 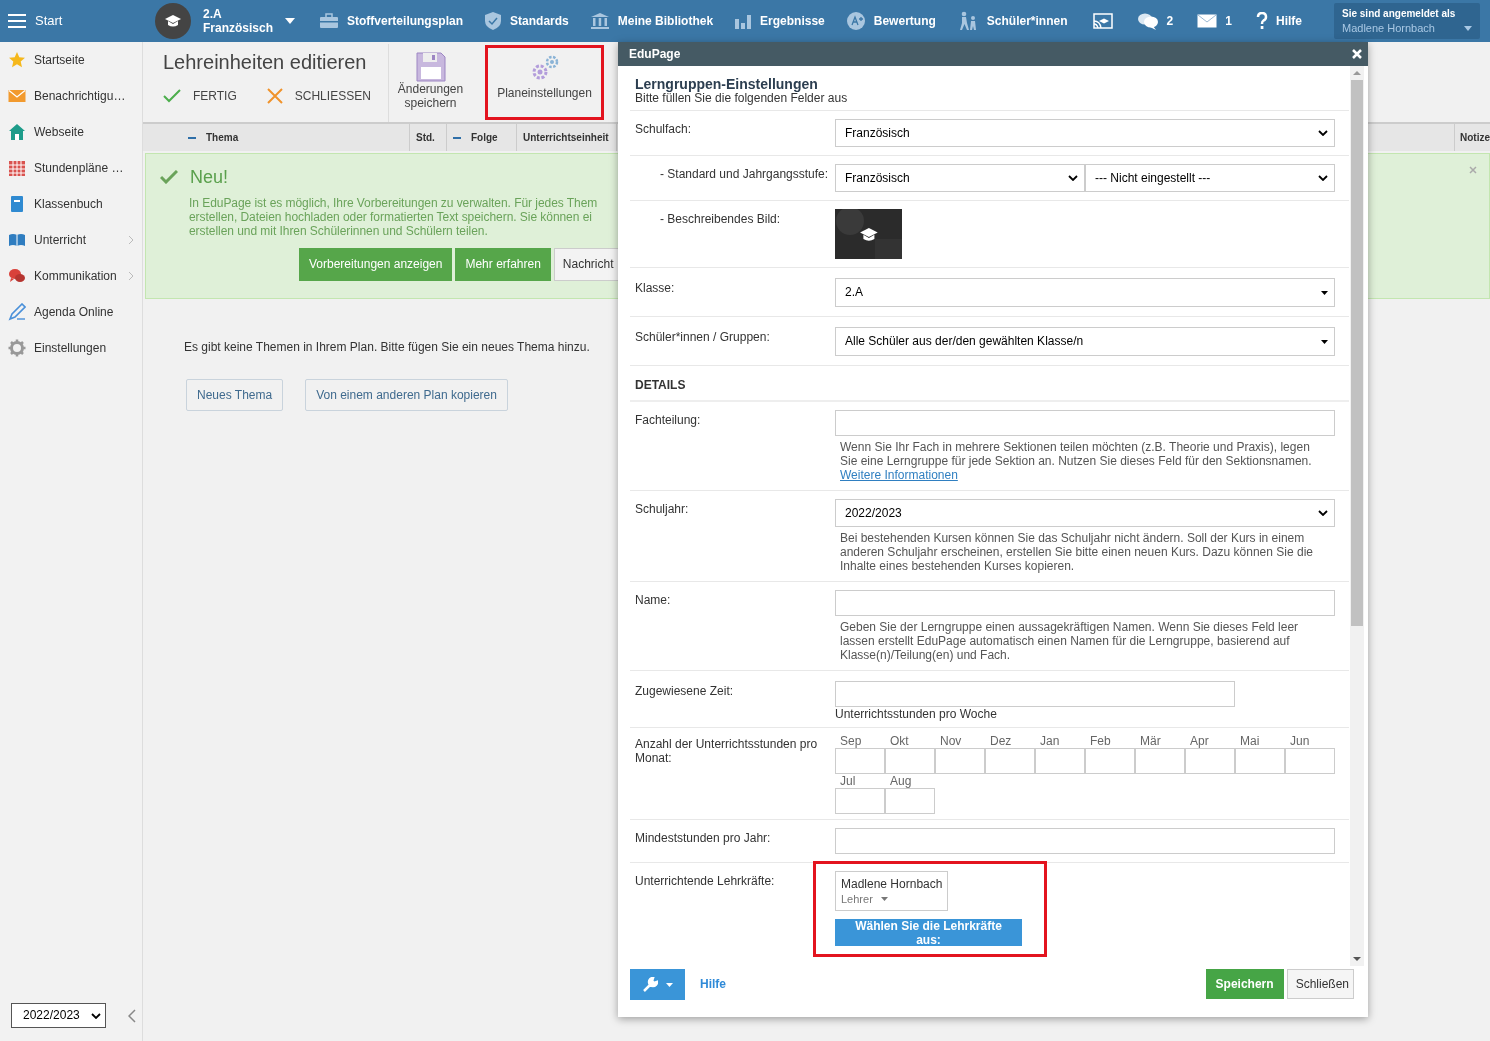 What do you see at coordinates (848, 780) in the screenshot?
I see `month-label: Jul` at bounding box center [848, 780].